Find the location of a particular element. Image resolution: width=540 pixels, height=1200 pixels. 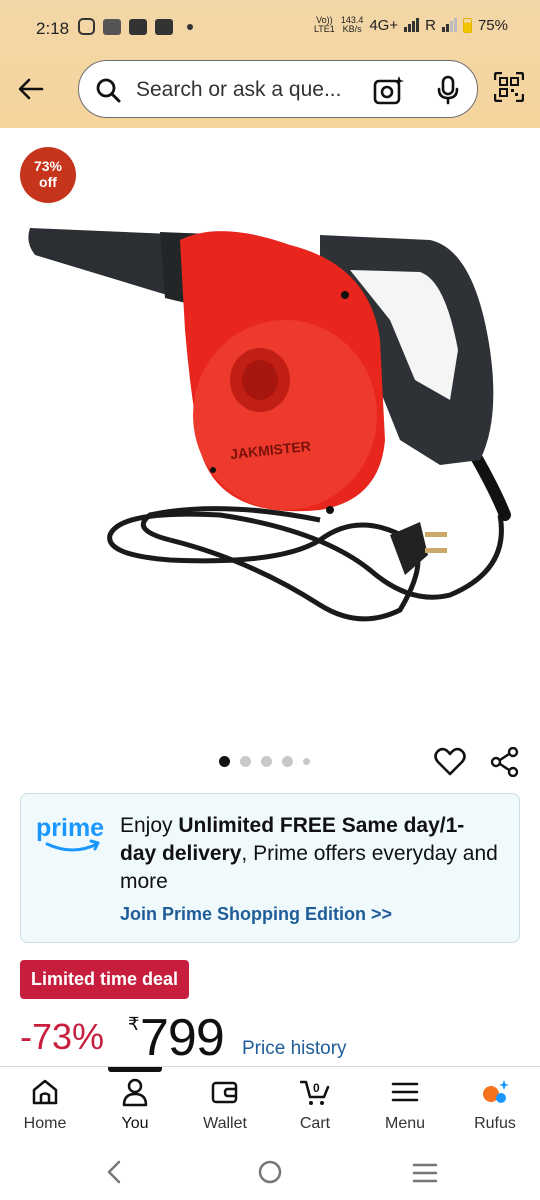

volte-indicator: Vo)) LTE1 is located at coordinates (324, 24).